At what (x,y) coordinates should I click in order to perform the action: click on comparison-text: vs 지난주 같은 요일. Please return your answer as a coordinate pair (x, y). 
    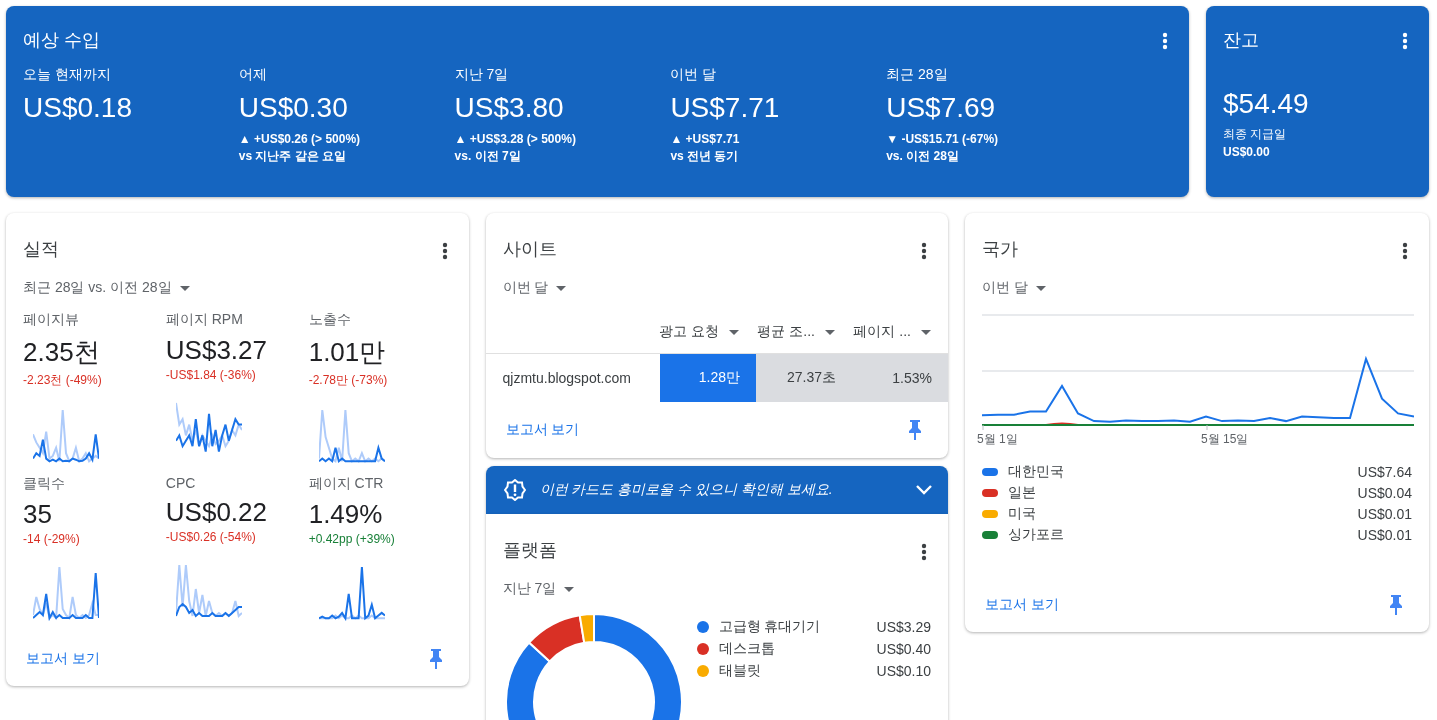
    Looking at the image, I should click on (293, 156).